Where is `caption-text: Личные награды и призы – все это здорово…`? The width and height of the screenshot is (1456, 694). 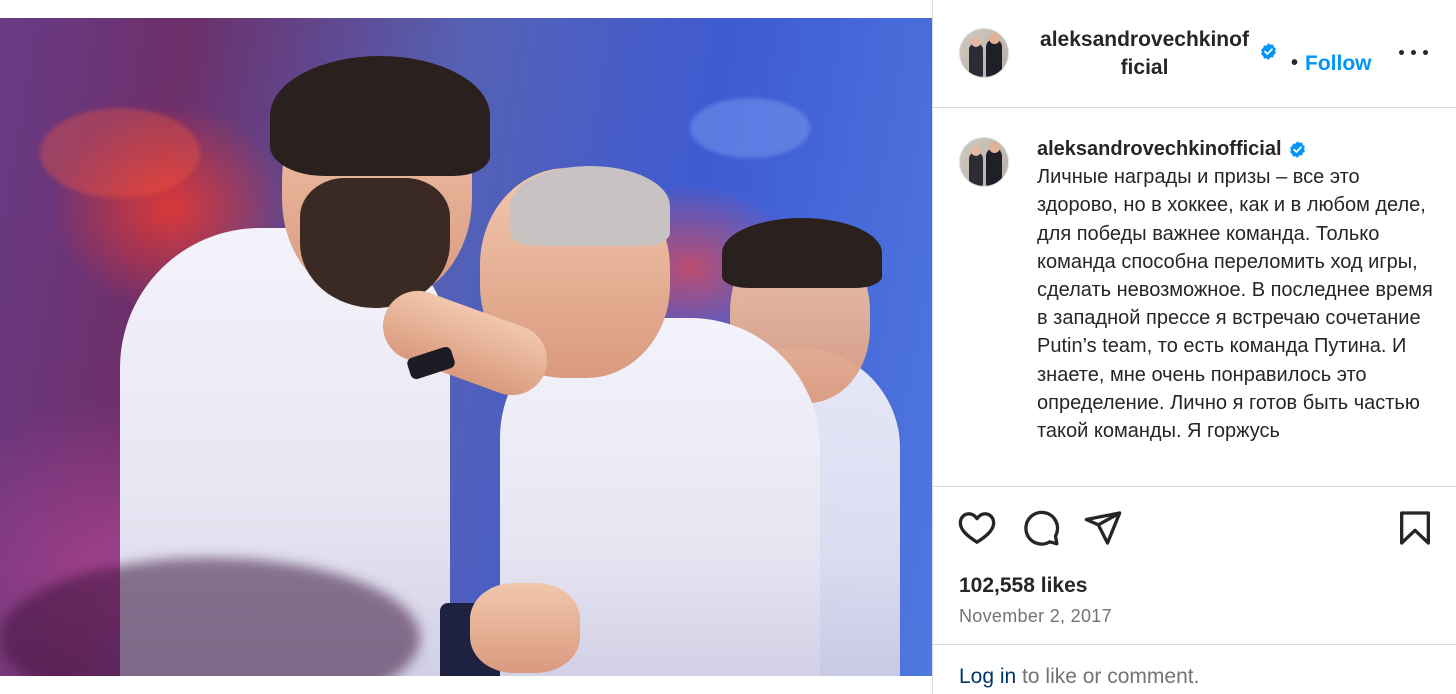 caption-text: Личные награды и призы – все это здорово… is located at coordinates (1235, 304).